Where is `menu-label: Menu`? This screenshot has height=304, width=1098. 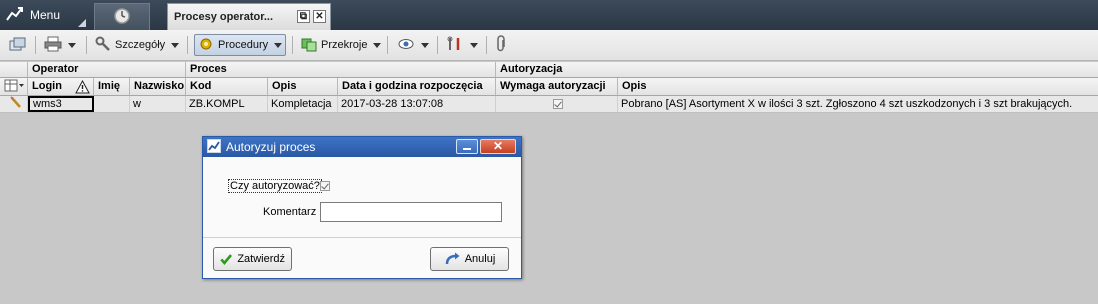
menu-label: Menu is located at coordinates (45, 15).